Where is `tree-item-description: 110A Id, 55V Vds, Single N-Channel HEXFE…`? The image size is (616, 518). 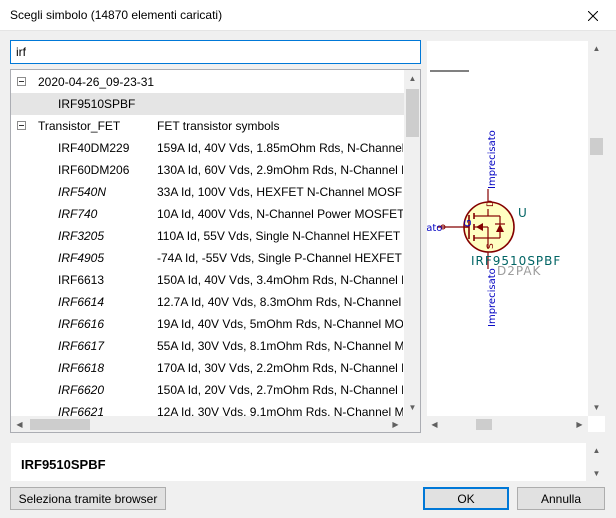 tree-item-description: 110A Id, 55V Vds, Single N-Channel HEXFE… is located at coordinates (280, 236).